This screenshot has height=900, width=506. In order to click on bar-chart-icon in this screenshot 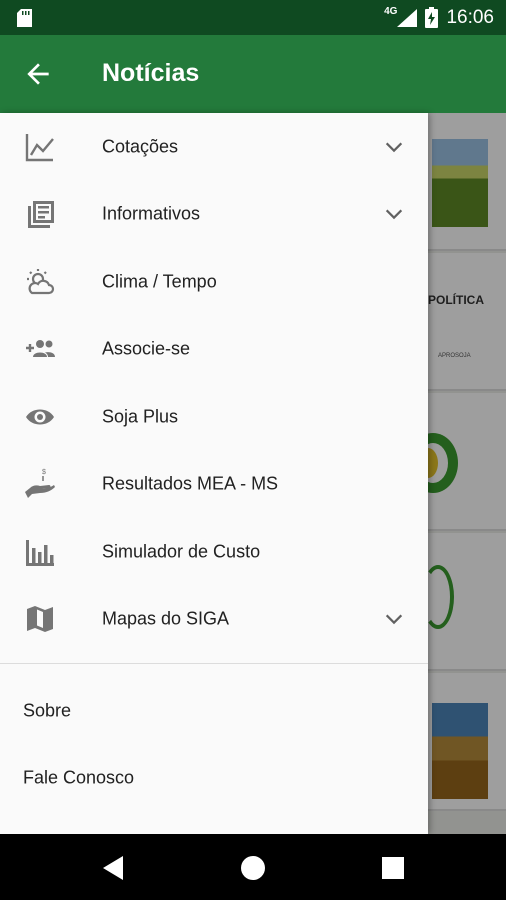, I will do `click(40, 552)`.